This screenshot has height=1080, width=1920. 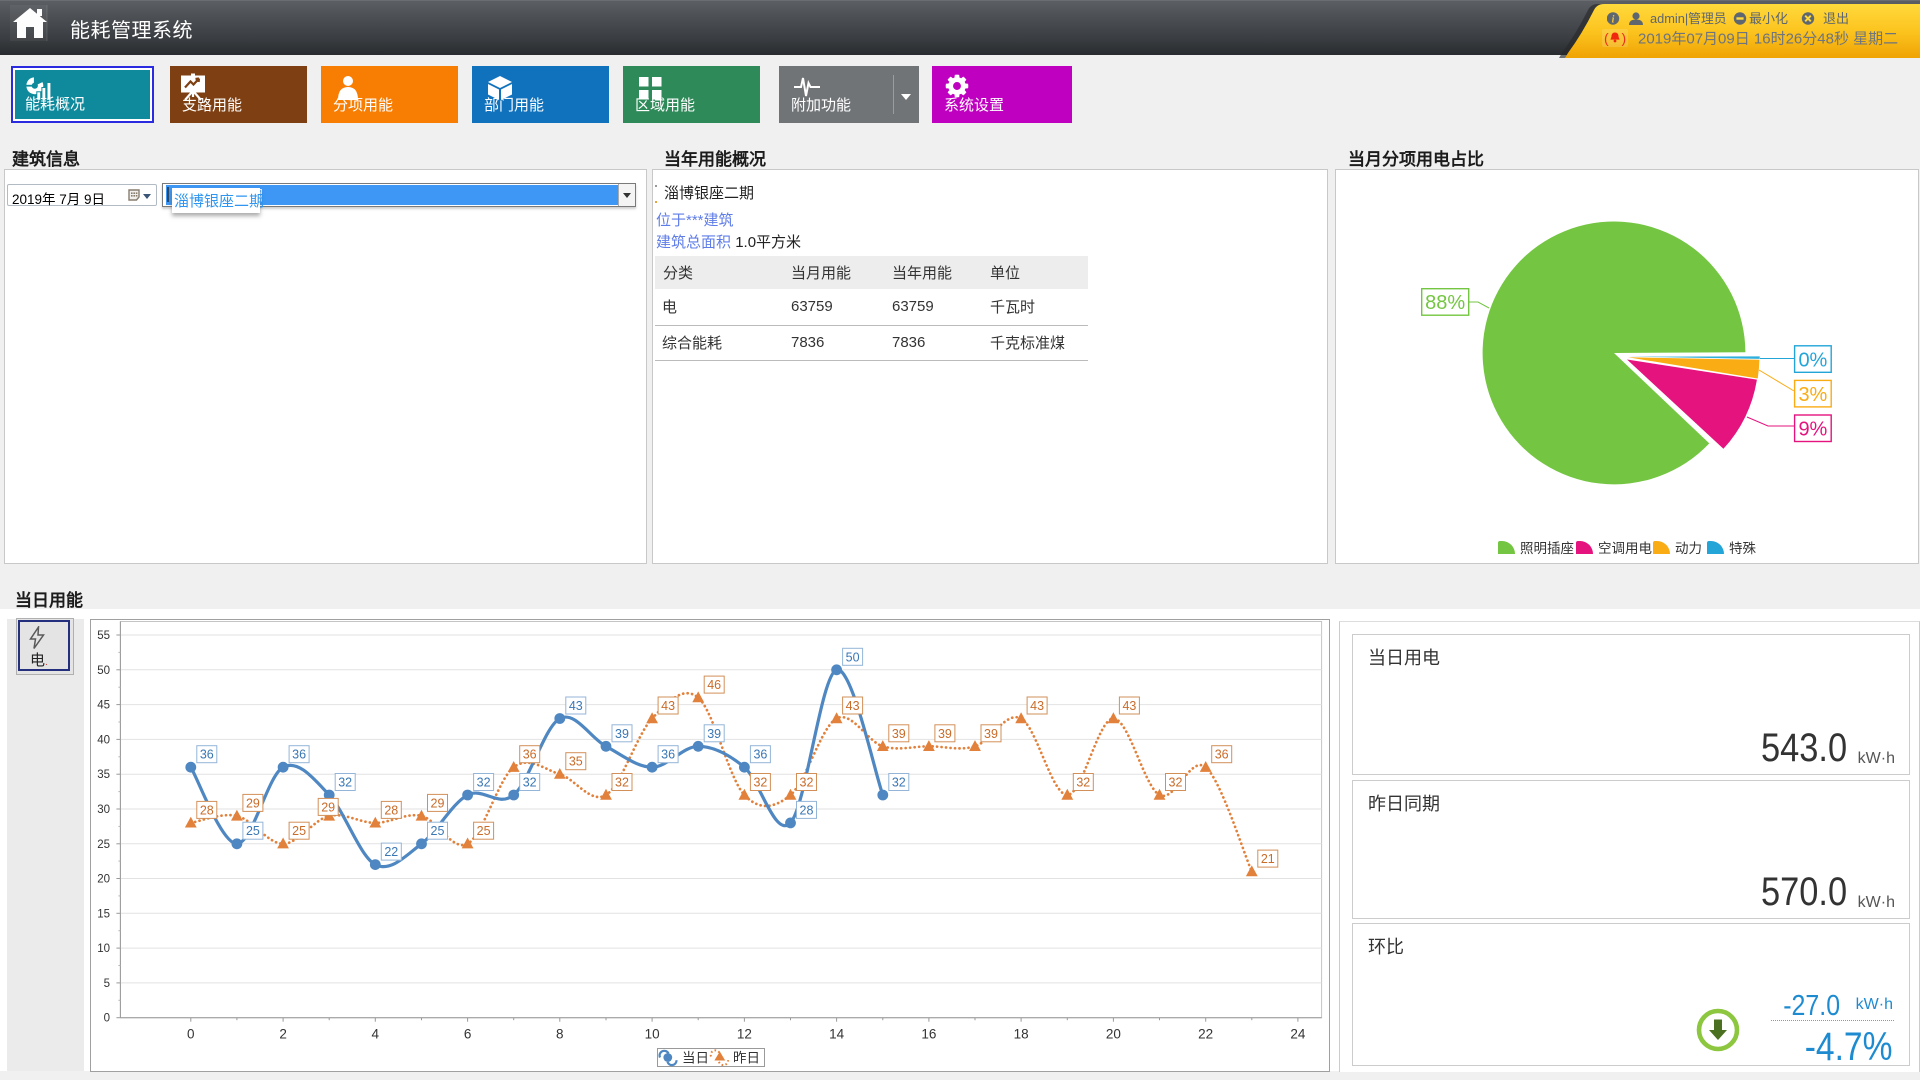 I want to click on svg-text: 88%, so click(x=1445, y=303).